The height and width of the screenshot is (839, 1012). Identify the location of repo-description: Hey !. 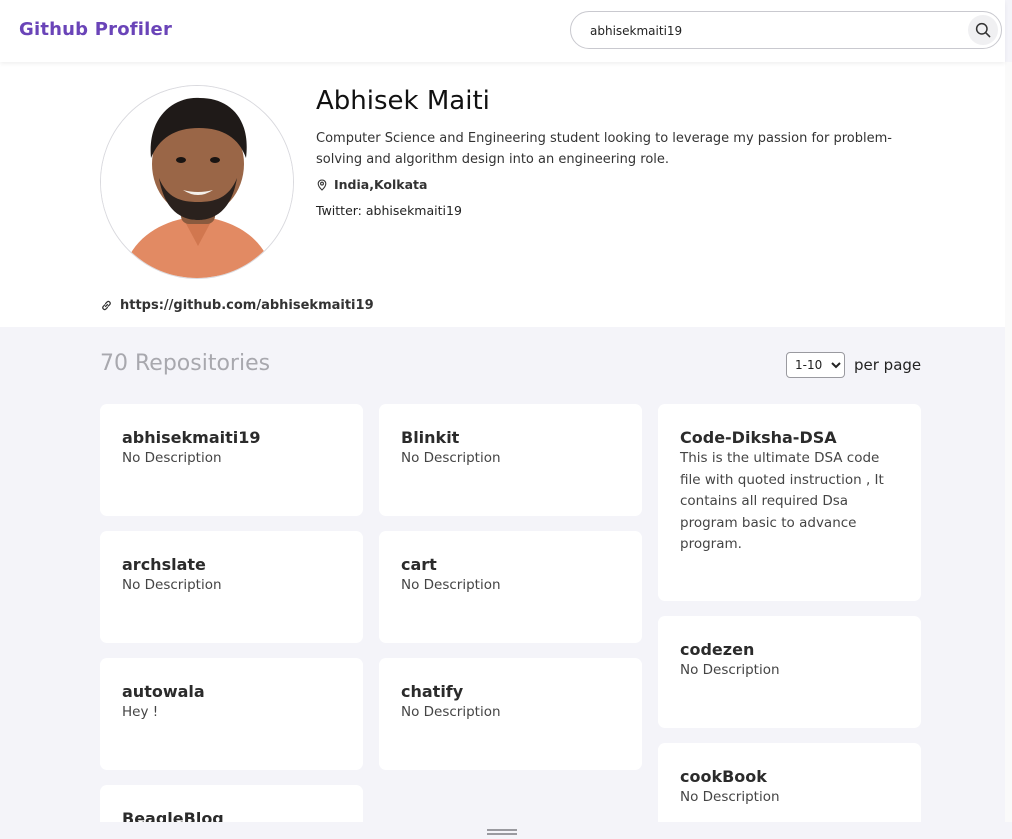
(140, 712).